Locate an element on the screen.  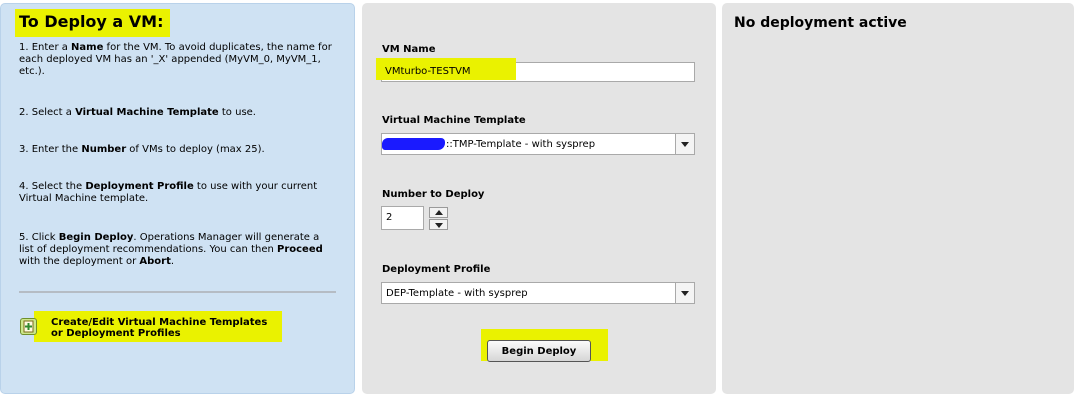
instruction-text: with the deployment or is located at coordinates (79, 261).